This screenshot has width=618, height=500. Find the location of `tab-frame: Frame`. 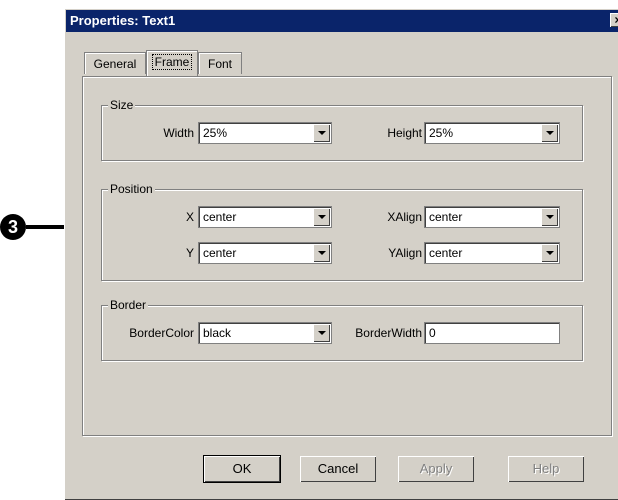

tab-frame: Frame is located at coordinates (172, 63).